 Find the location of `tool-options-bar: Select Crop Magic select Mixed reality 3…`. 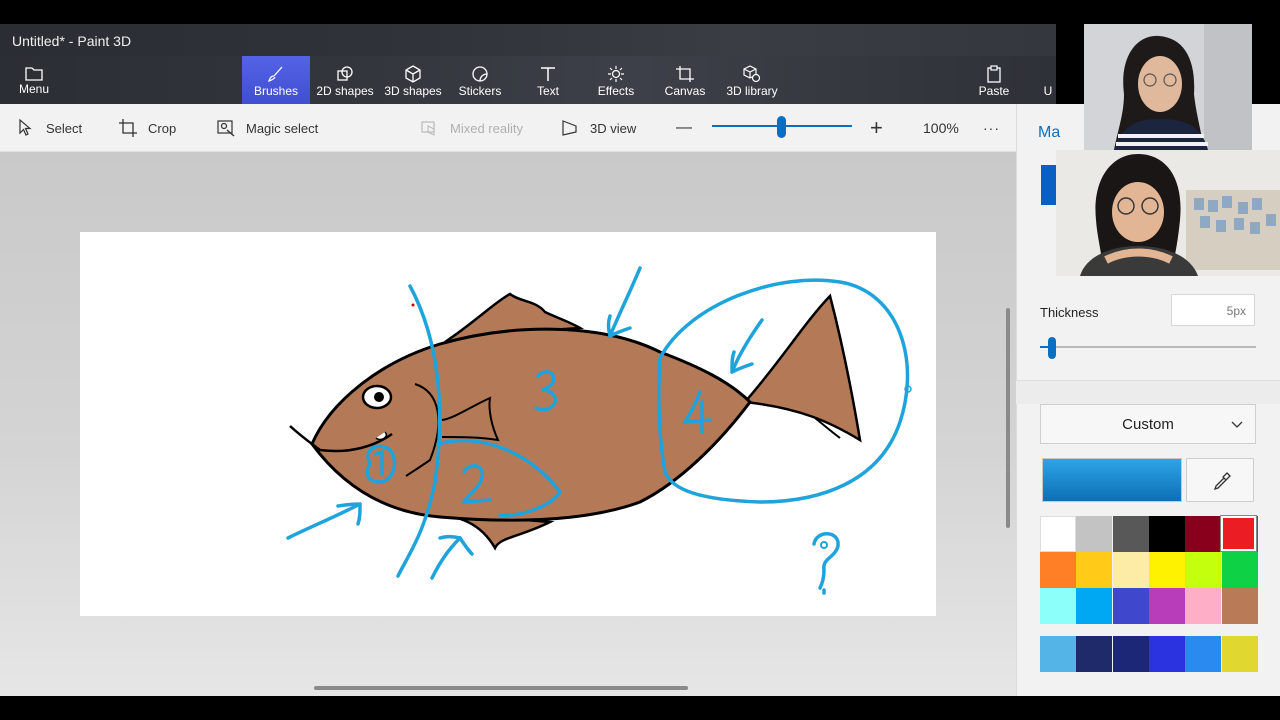

tool-options-bar: Select Crop Magic select Mixed reality 3… is located at coordinates (508, 128).